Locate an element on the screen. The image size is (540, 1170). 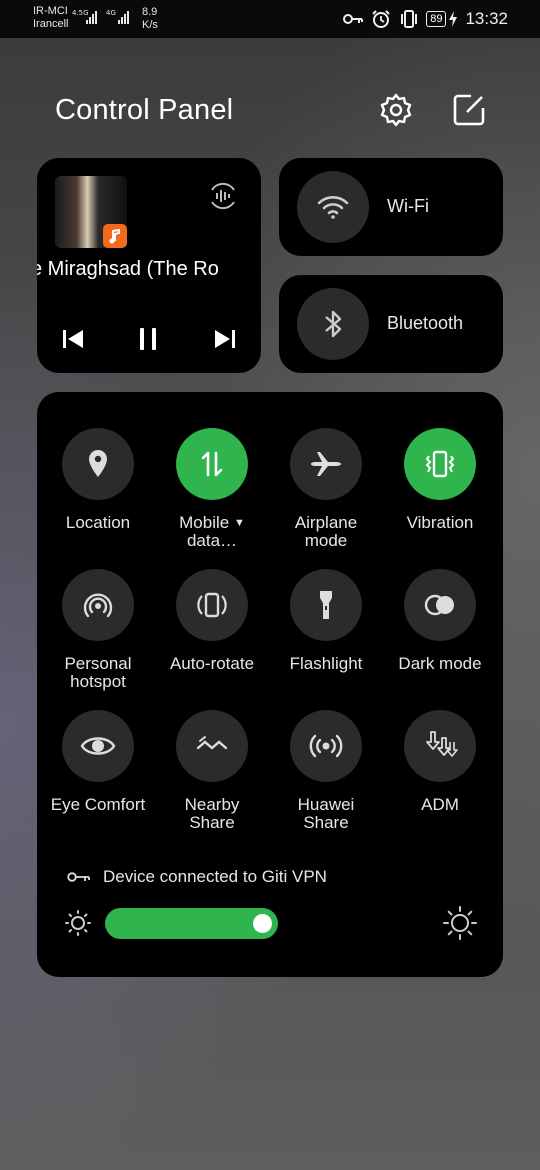
auto-rotate-toggle: Auto-rotate is located at coordinates (212, 621).